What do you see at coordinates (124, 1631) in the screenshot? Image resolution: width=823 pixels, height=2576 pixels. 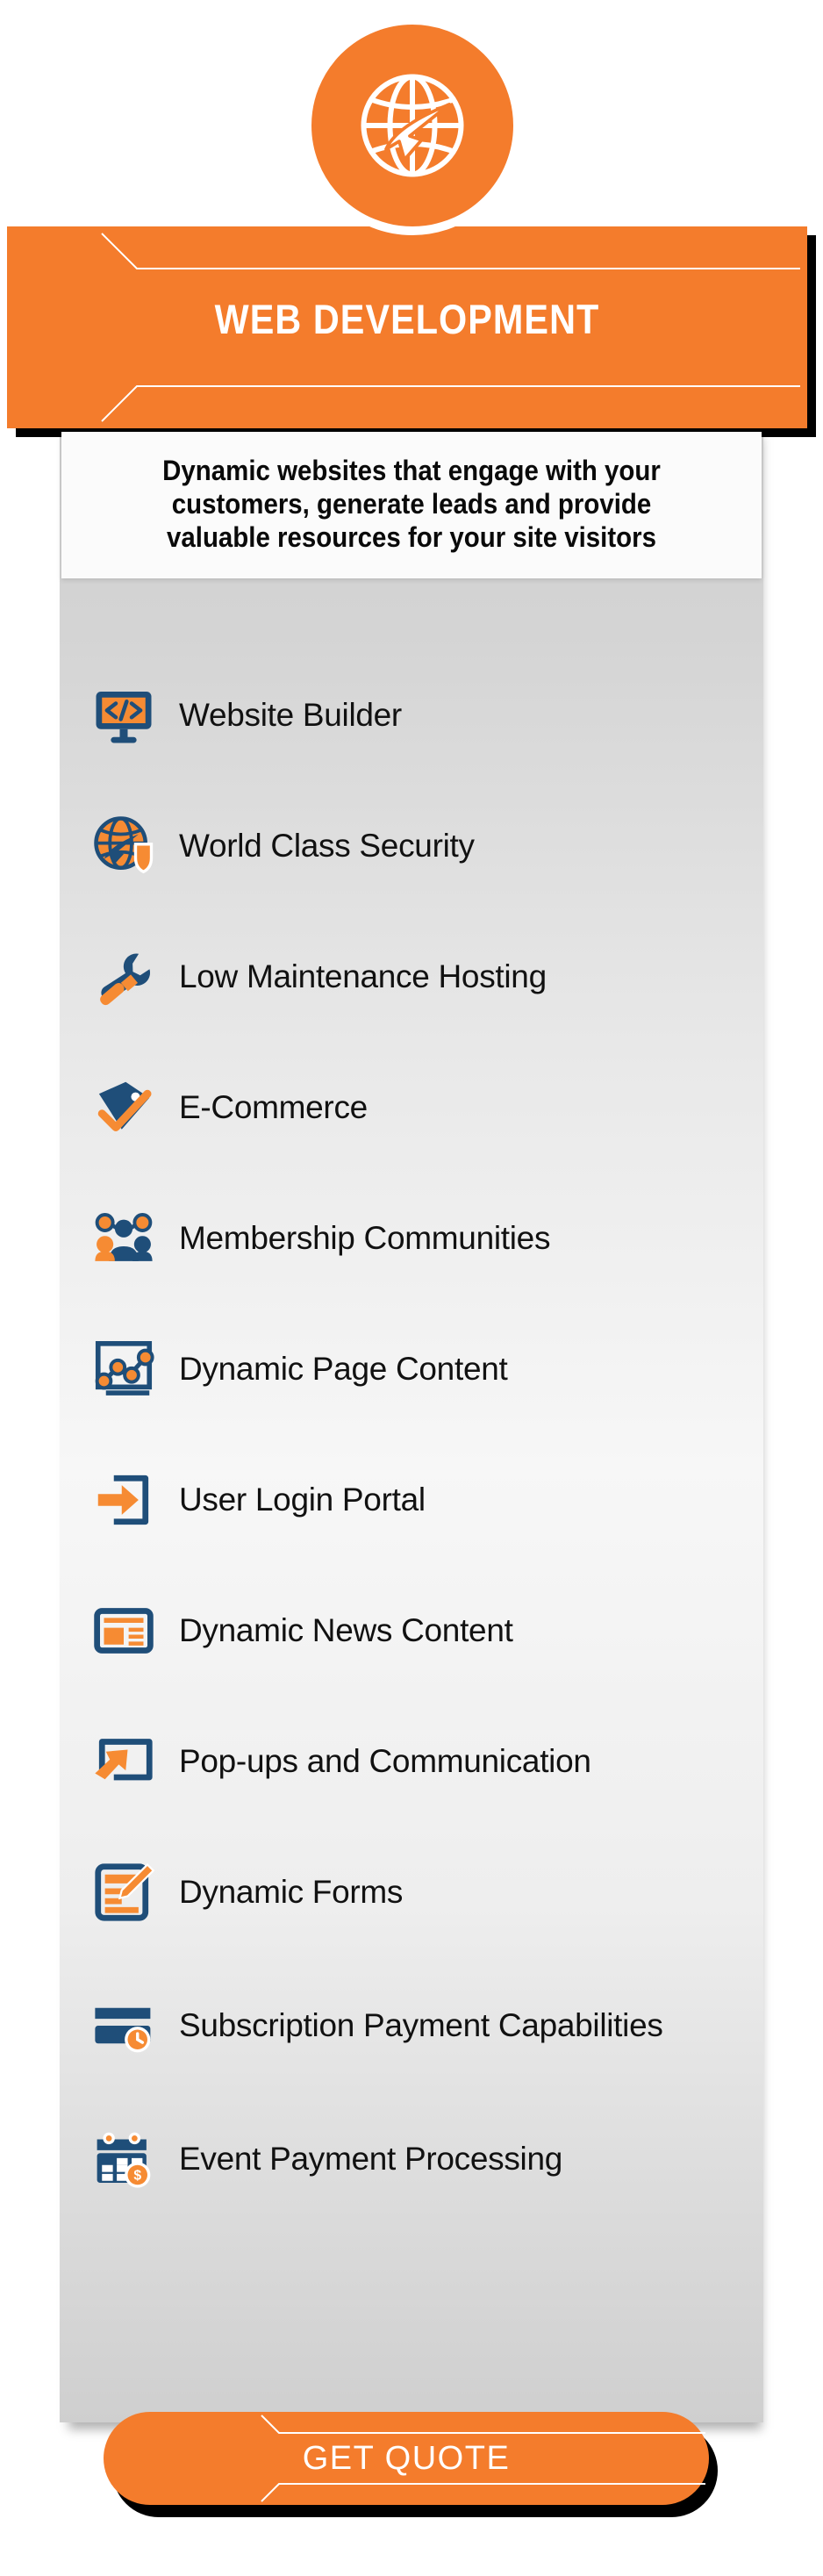 I see `newspaper-icon` at bounding box center [124, 1631].